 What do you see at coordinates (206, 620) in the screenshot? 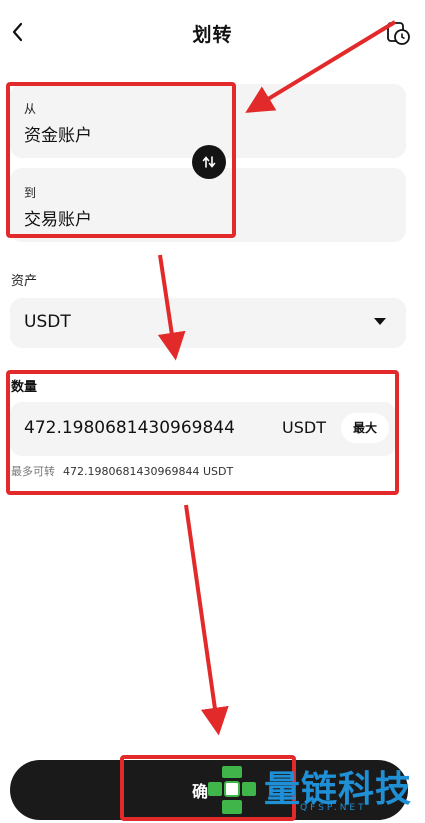
I see `arrow-to-confirm` at bounding box center [206, 620].